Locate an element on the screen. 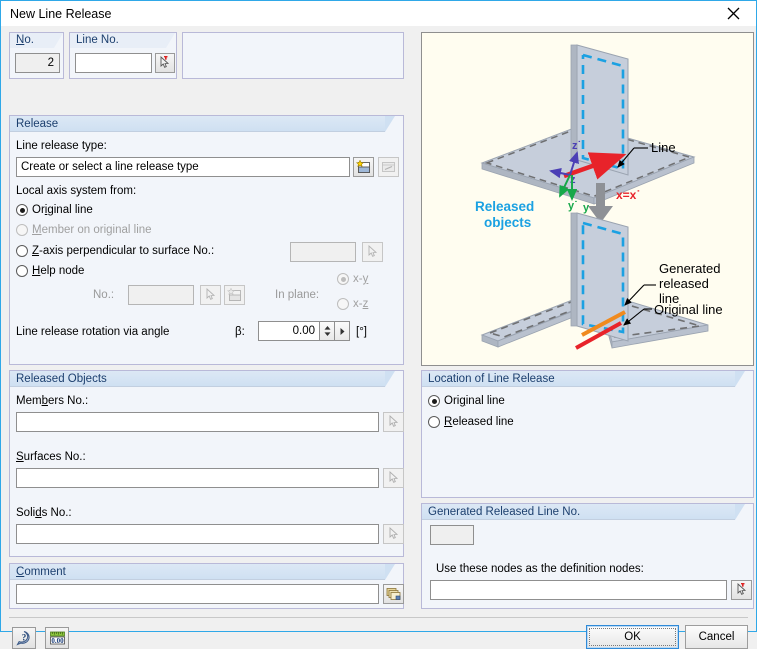 The image size is (757, 649). window-title: New Line Release is located at coordinates (61, 13).